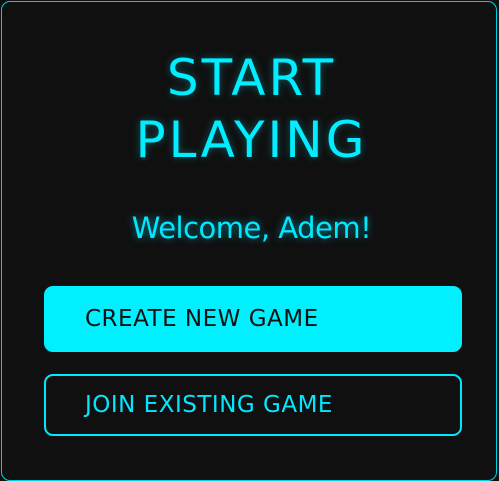  Describe the element at coordinates (251, 228) in the screenshot. I see `welcome-message: Welcome, Adem!` at that location.